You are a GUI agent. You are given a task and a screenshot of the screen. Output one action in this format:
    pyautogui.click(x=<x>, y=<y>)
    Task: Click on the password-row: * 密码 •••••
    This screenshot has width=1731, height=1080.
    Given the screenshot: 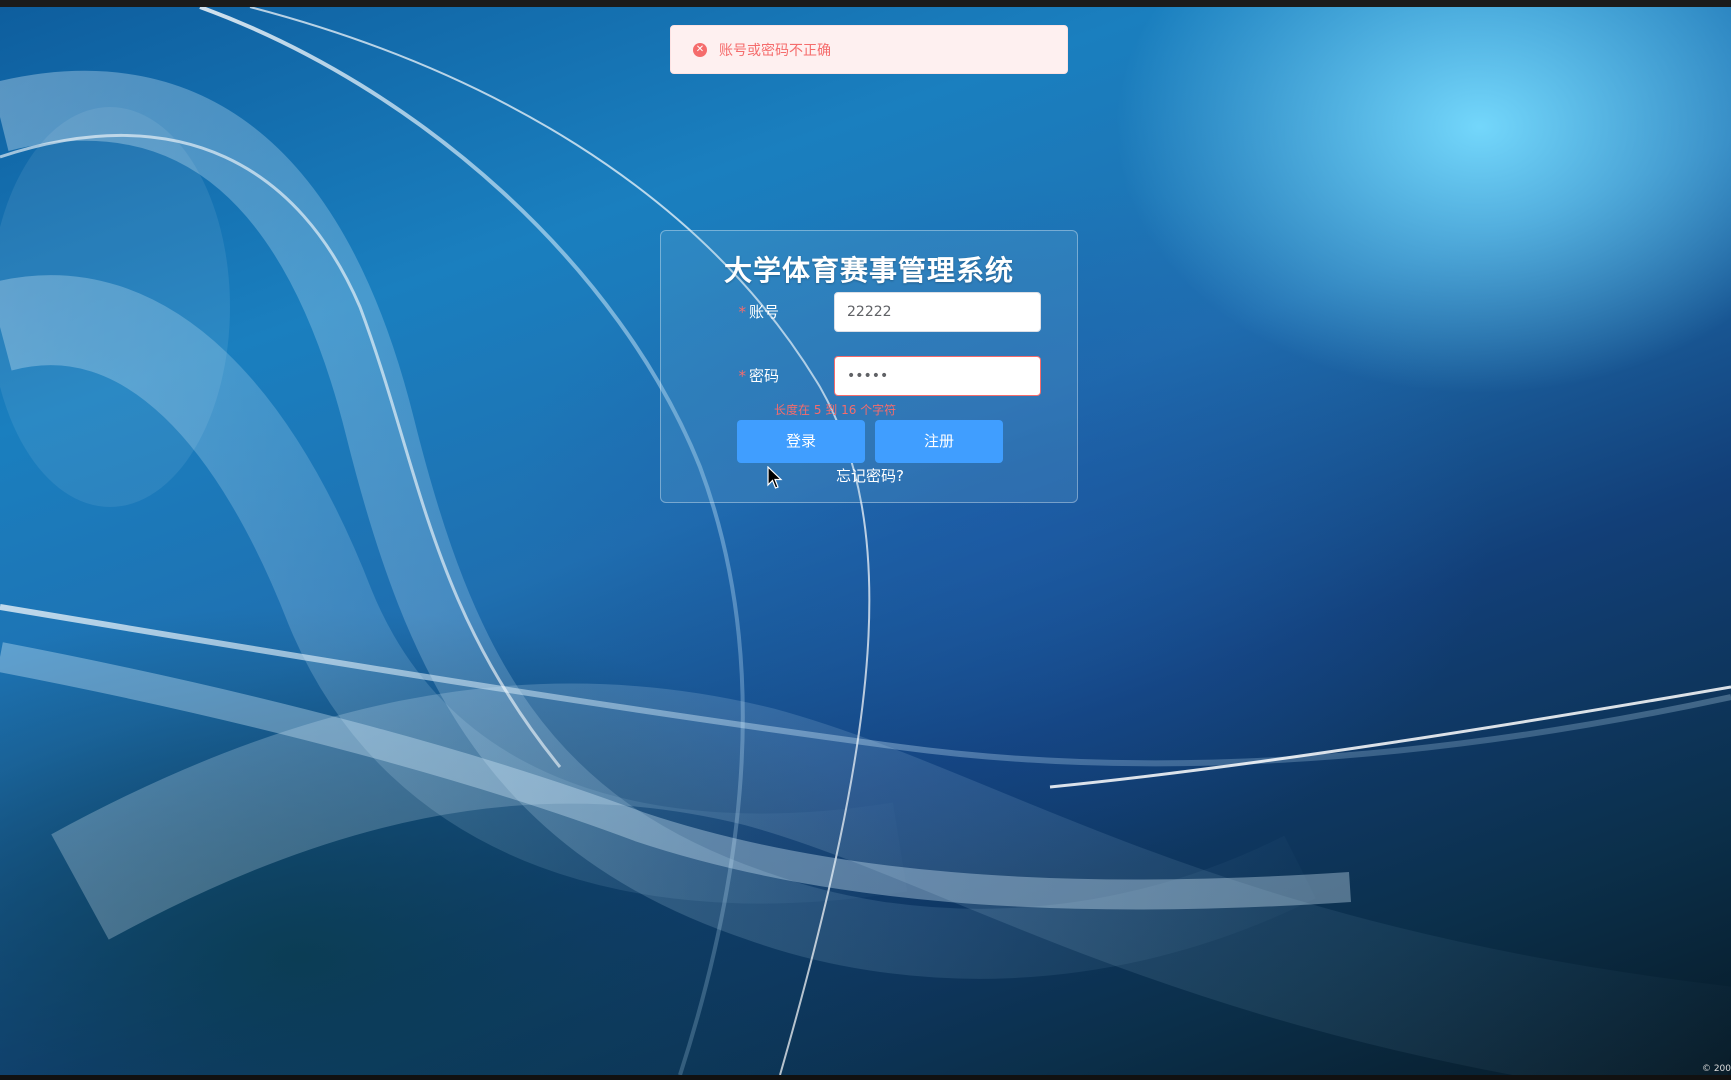 What is the action you would take?
    pyautogui.click(x=881, y=376)
    